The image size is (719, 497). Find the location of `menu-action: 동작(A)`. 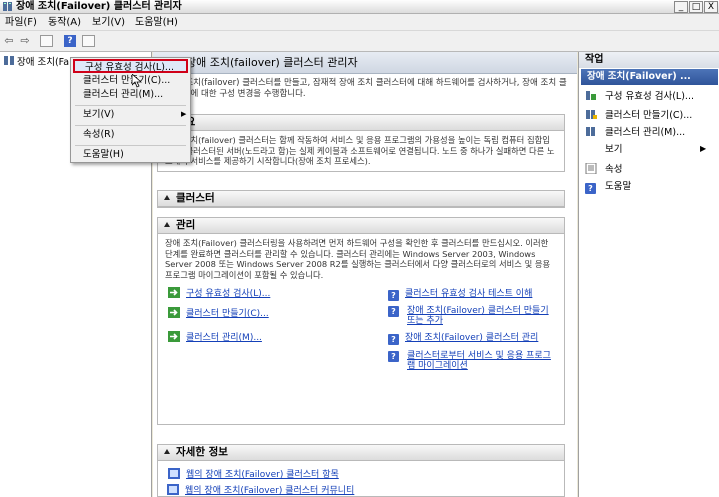

menu-action: 동작(A) is located at coordinates (64, 22).